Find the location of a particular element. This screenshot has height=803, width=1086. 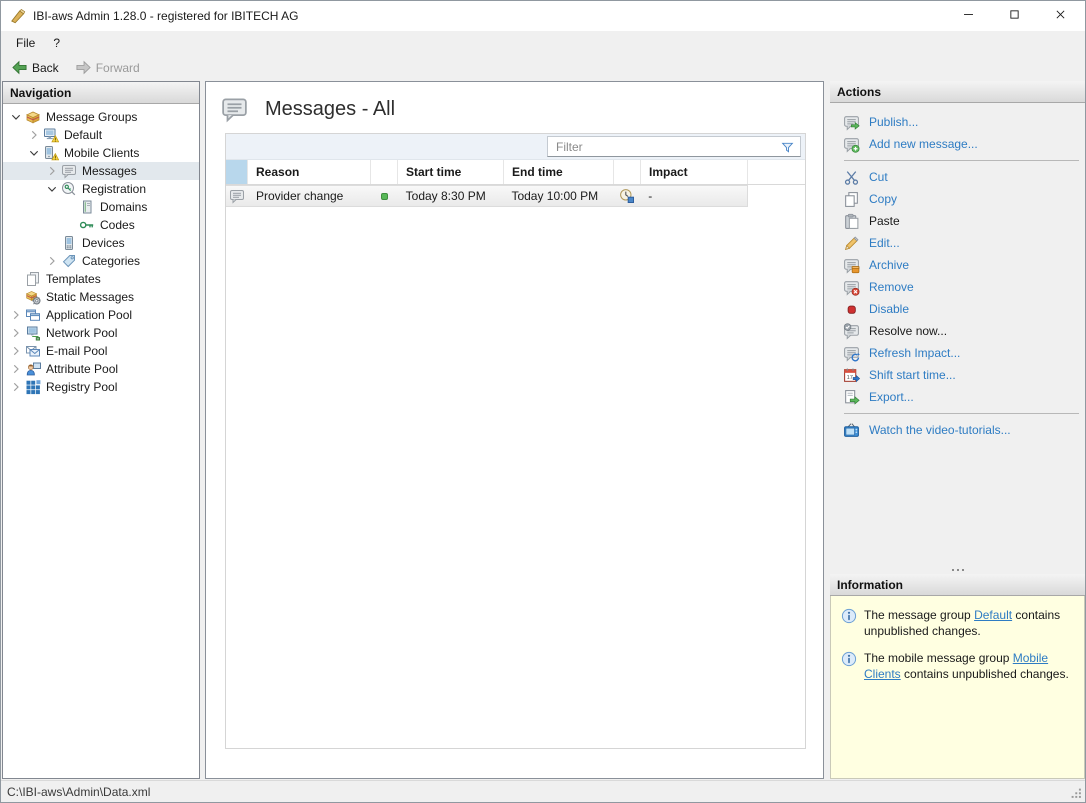

forward-label: Forward is located at coordinates (117, 67).